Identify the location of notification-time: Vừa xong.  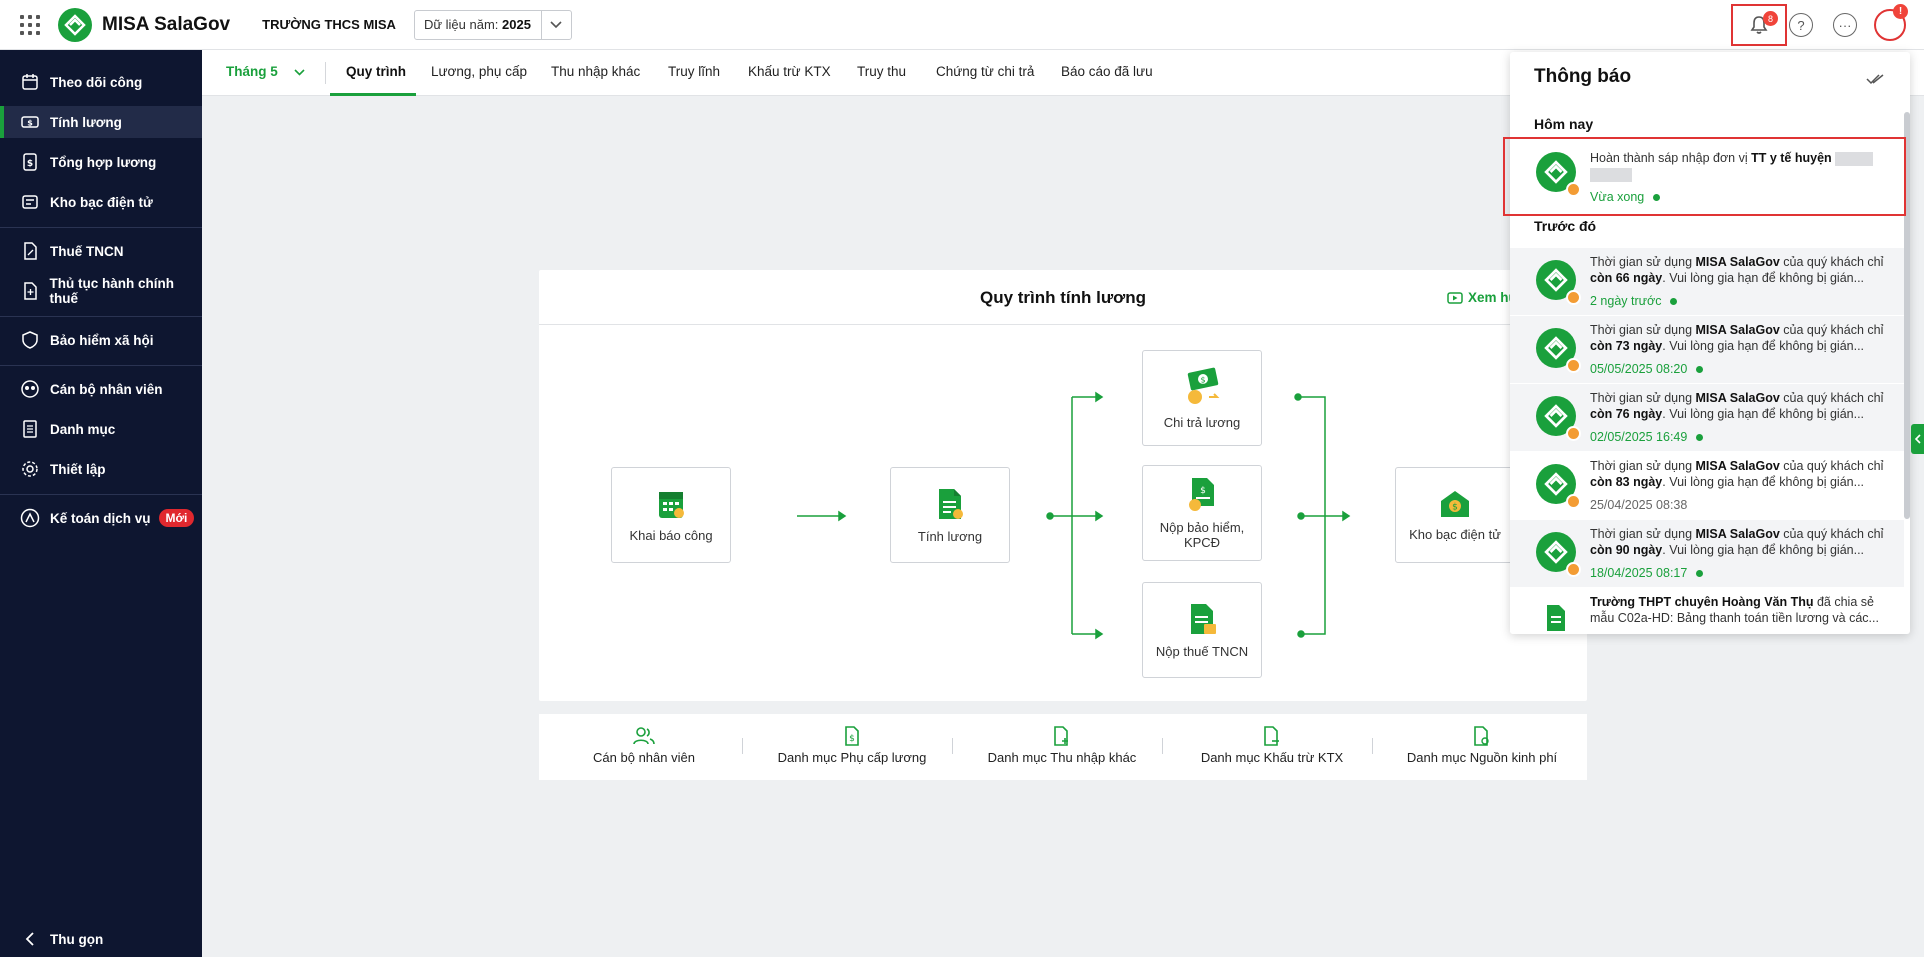
(1625, 197).